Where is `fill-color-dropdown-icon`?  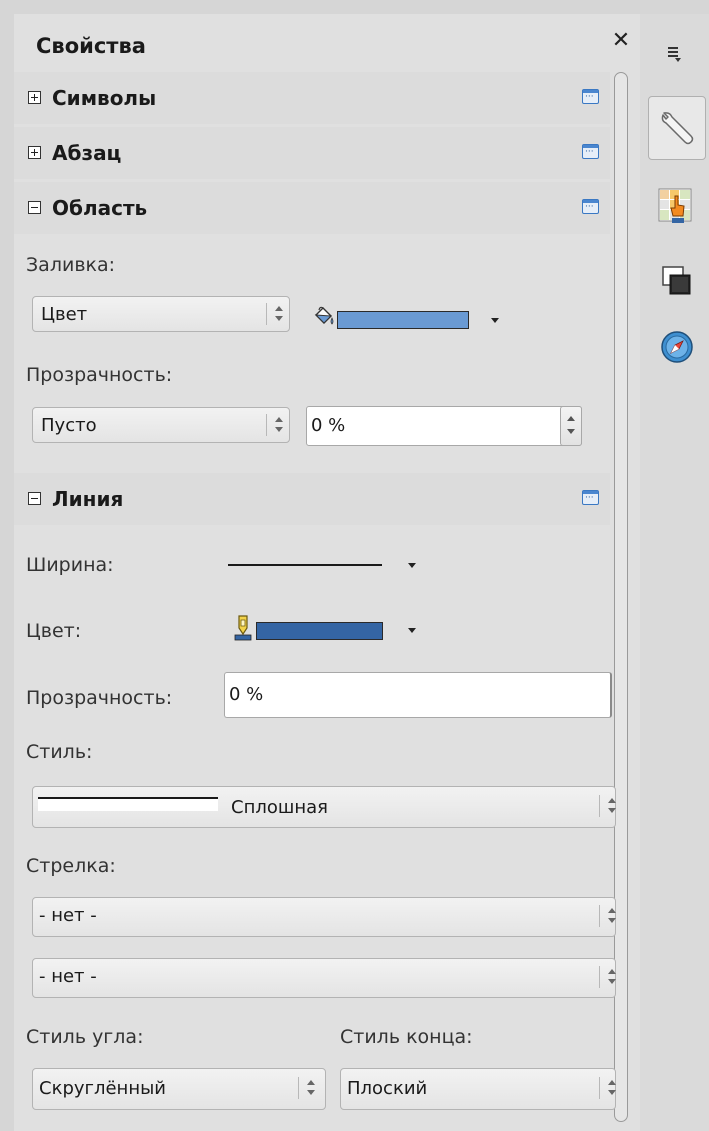 fill-color-dropdown-icon is located at coordinates (495, 320).